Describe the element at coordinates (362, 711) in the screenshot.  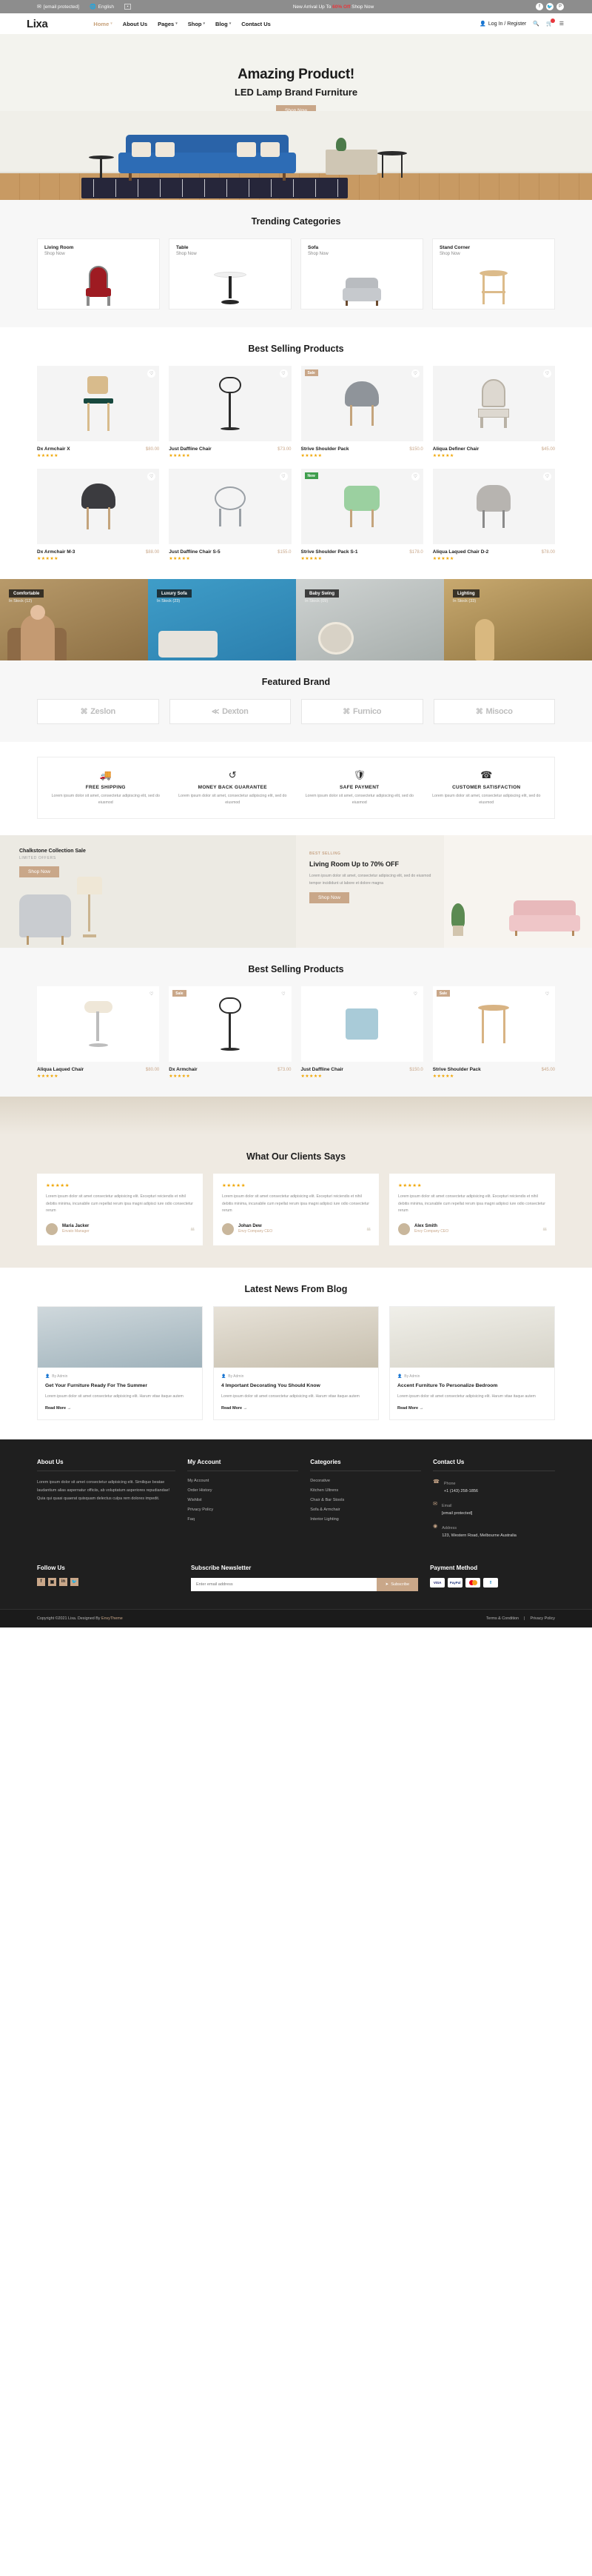
I see `brand-card: ⌘ Furnico` at that location.